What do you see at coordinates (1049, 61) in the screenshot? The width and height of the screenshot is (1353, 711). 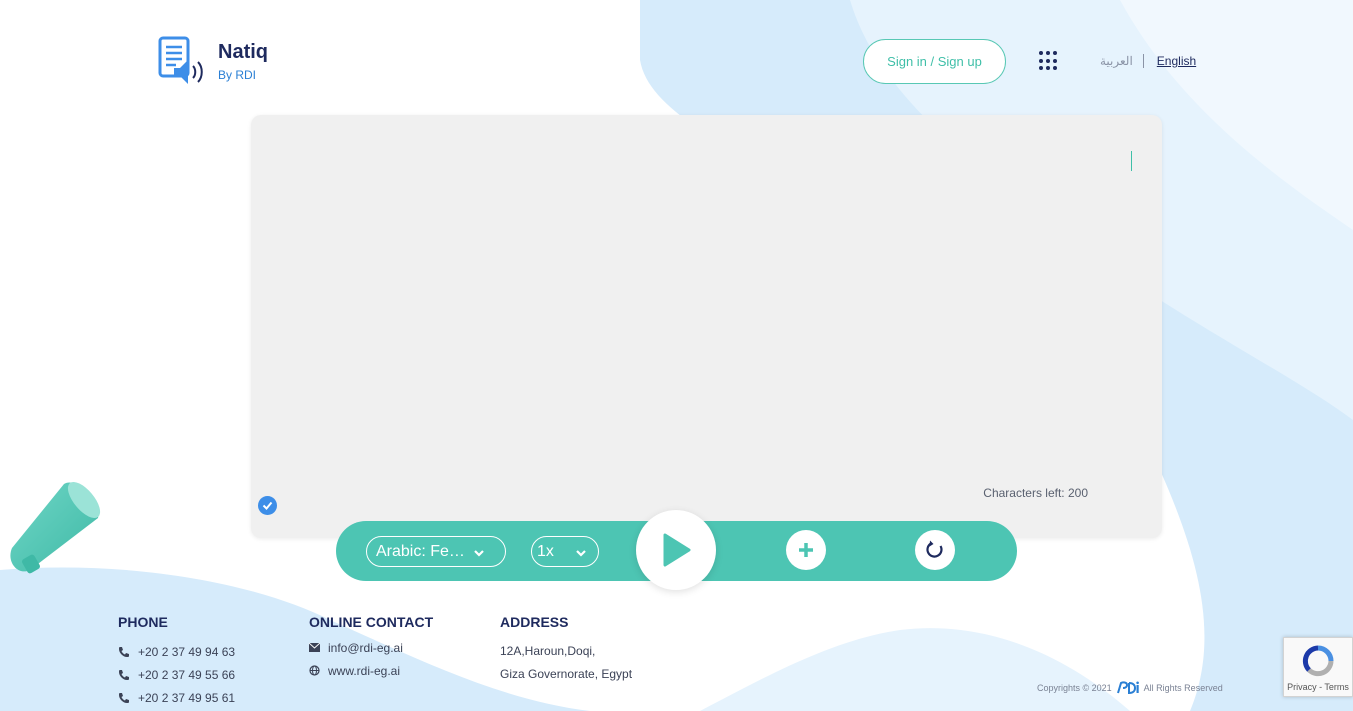 I see `apps-grid-icon` at bounding box center [1049, 61].